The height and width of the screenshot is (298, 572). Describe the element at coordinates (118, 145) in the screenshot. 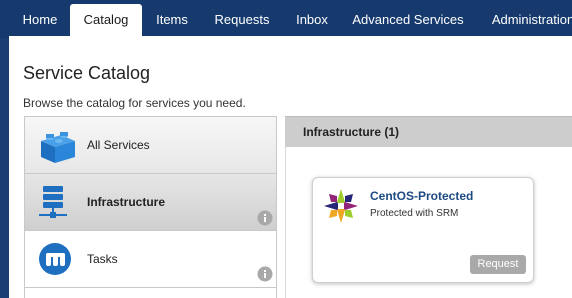

I see `category-label: All Services` at that location.